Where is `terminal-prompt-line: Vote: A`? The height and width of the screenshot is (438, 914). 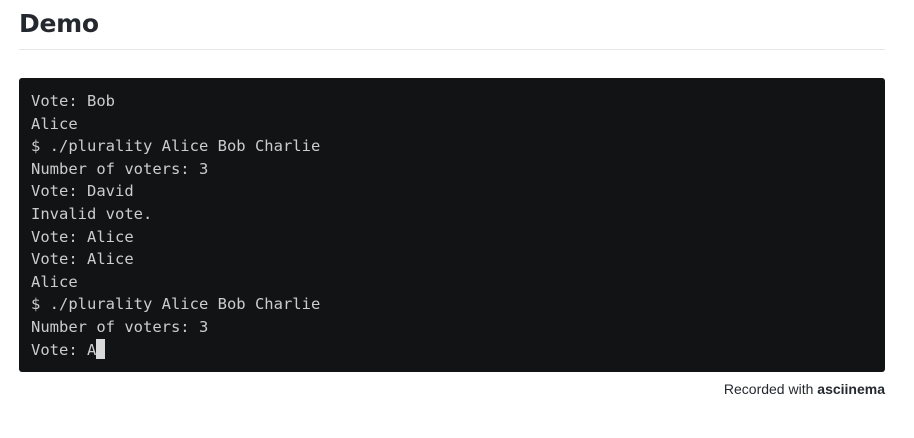
terminal-prompt-line: Vote: A is located at coordinates (458, 350).